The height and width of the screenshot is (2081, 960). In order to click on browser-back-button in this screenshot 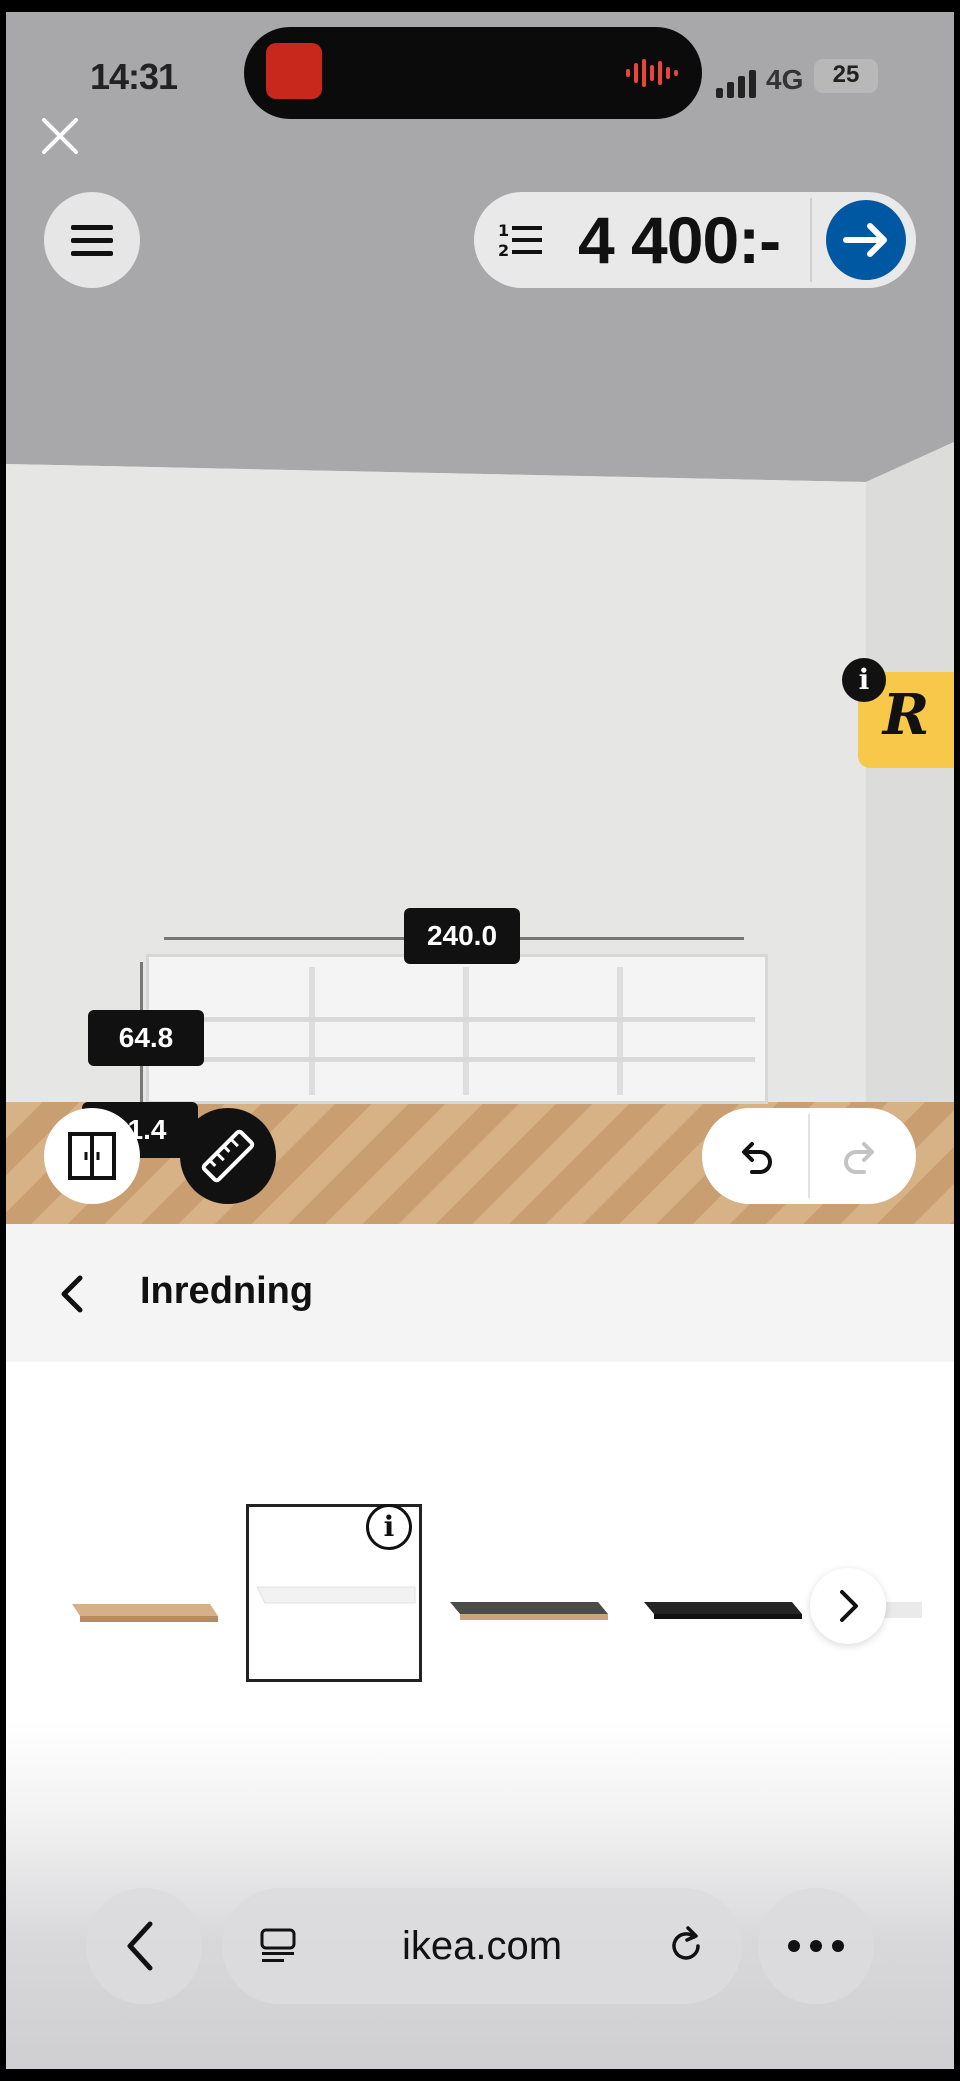, I will do `click(144, 1946)`.